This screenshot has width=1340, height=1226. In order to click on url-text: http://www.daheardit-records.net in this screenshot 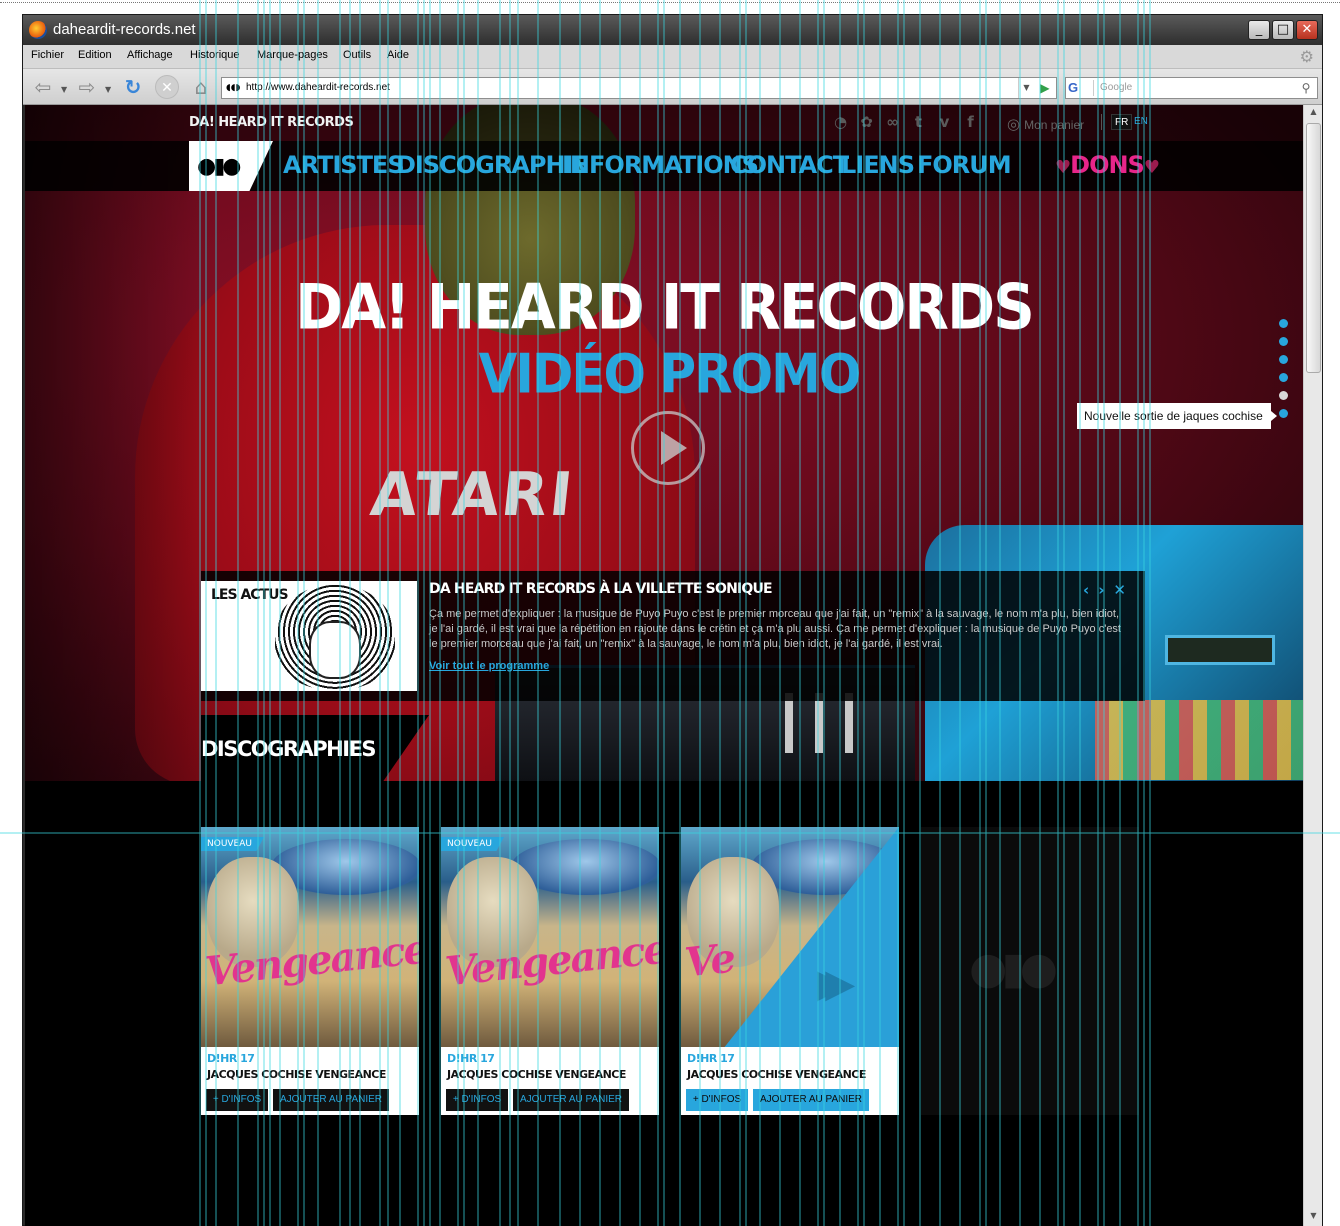, I will do `click(318, 87)`.